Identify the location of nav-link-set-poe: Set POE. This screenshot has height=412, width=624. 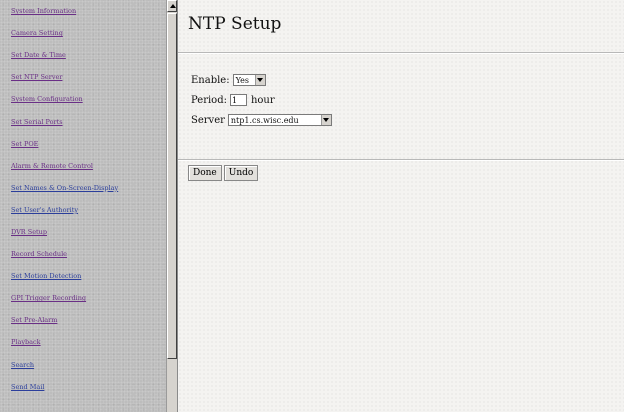
(24, 144).